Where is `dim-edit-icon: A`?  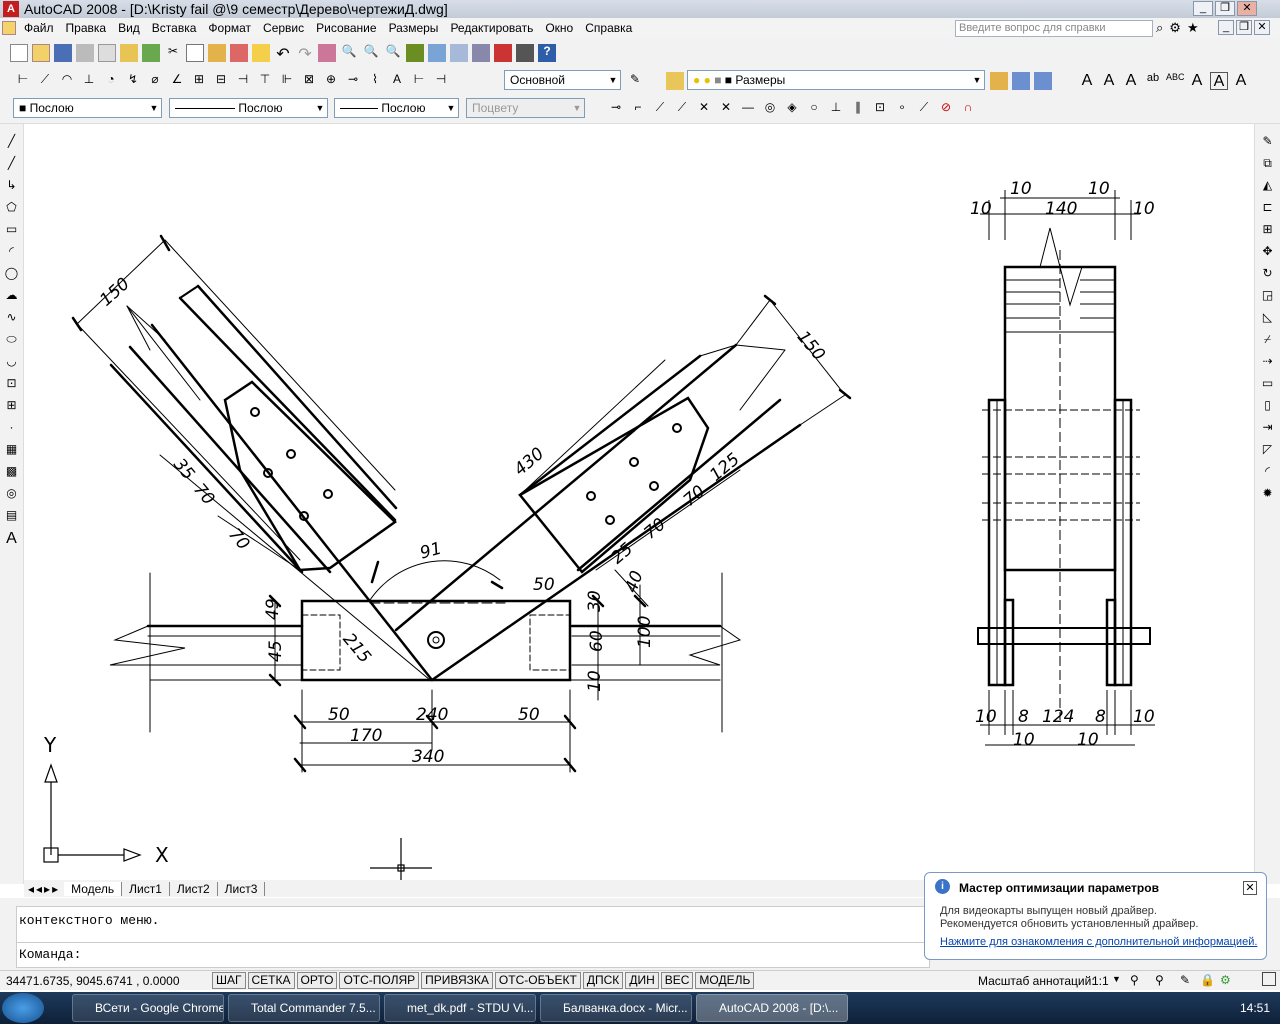
dim-edit-icon: A is located at coordinates (397, 81).